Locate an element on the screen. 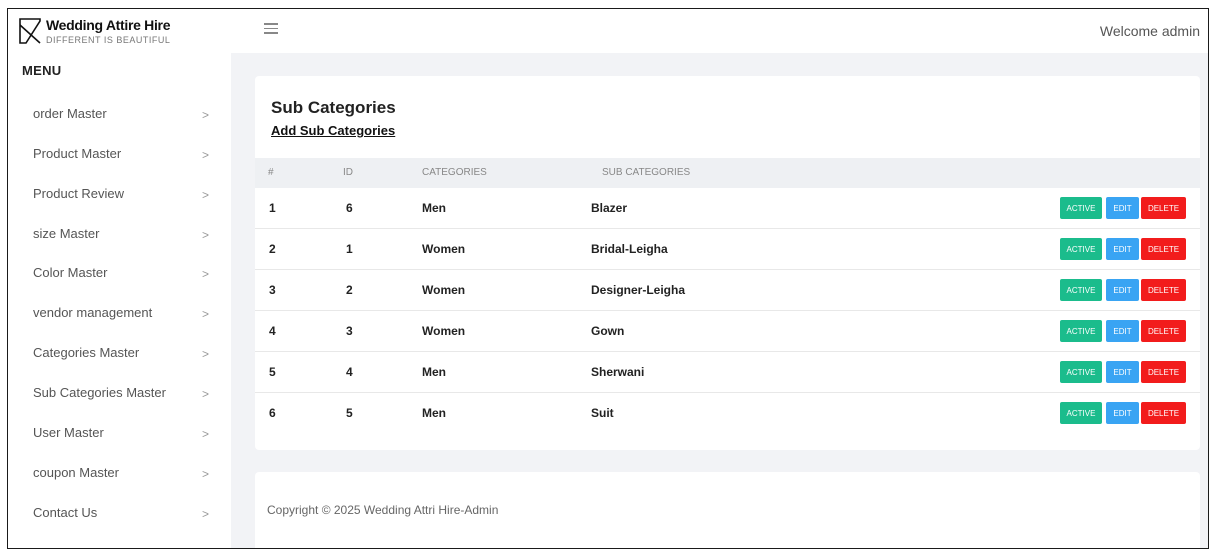  row-sub-category: Bridal-Leigha is located at coordinates (629, 249).